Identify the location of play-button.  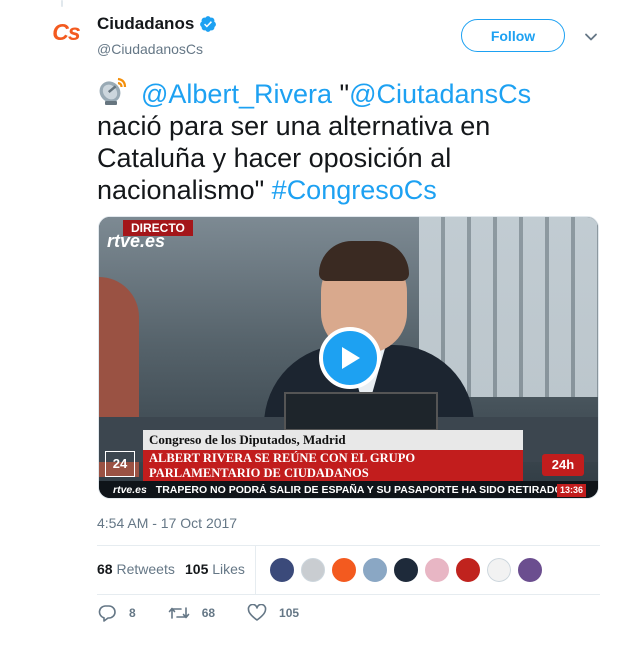
(350, 358).